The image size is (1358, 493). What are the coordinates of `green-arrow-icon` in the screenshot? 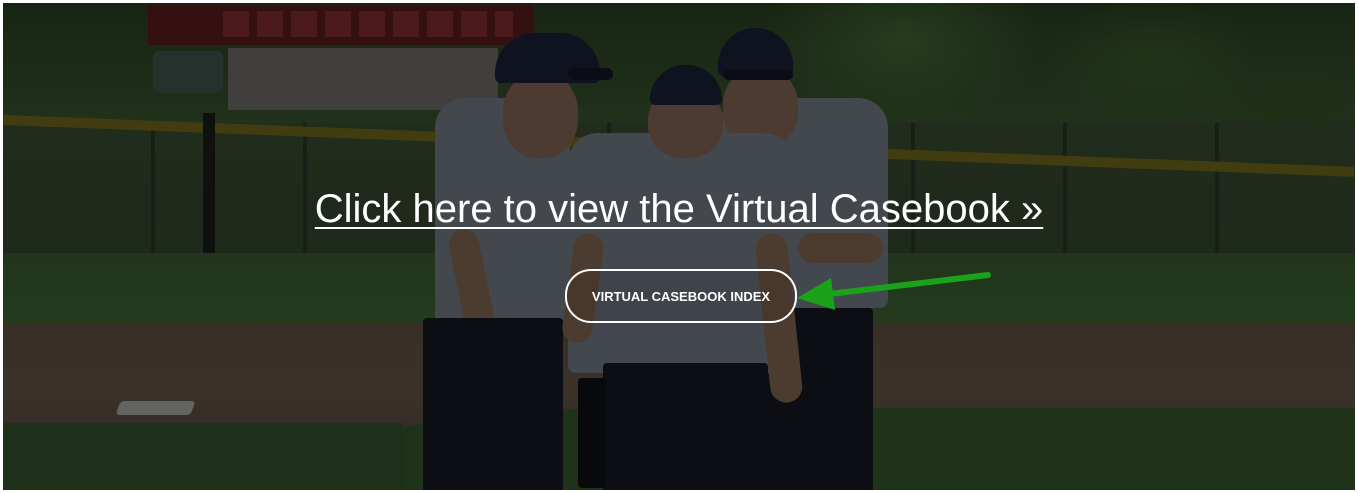 It's located at (894, 291).